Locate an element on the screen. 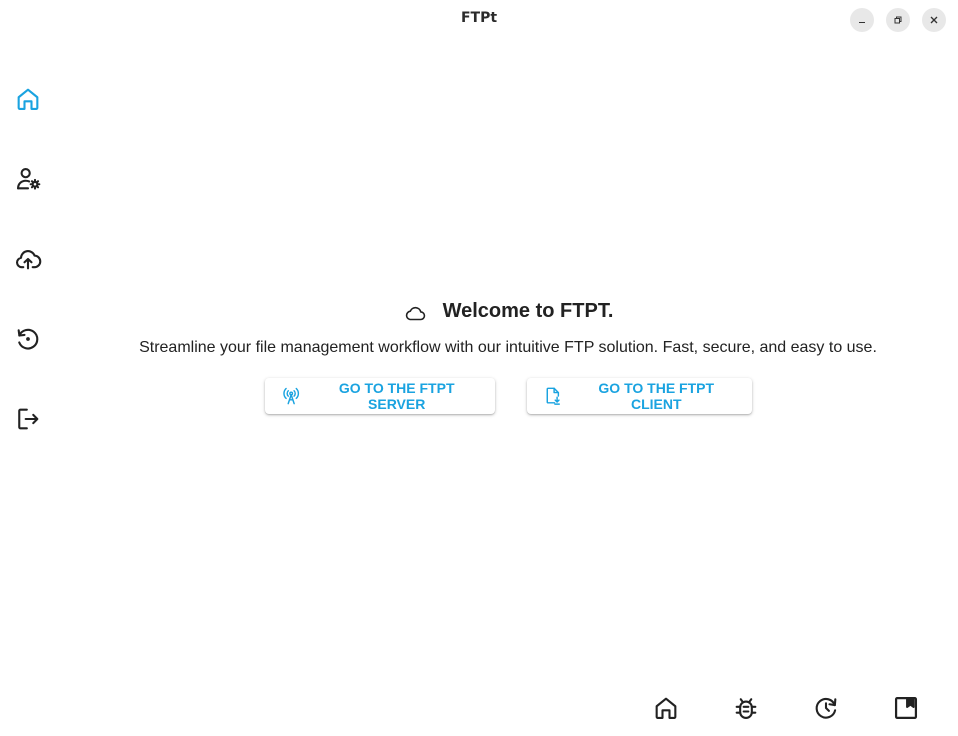 The image size is (958, 736). history-icon is located at coordinates (28, 339).